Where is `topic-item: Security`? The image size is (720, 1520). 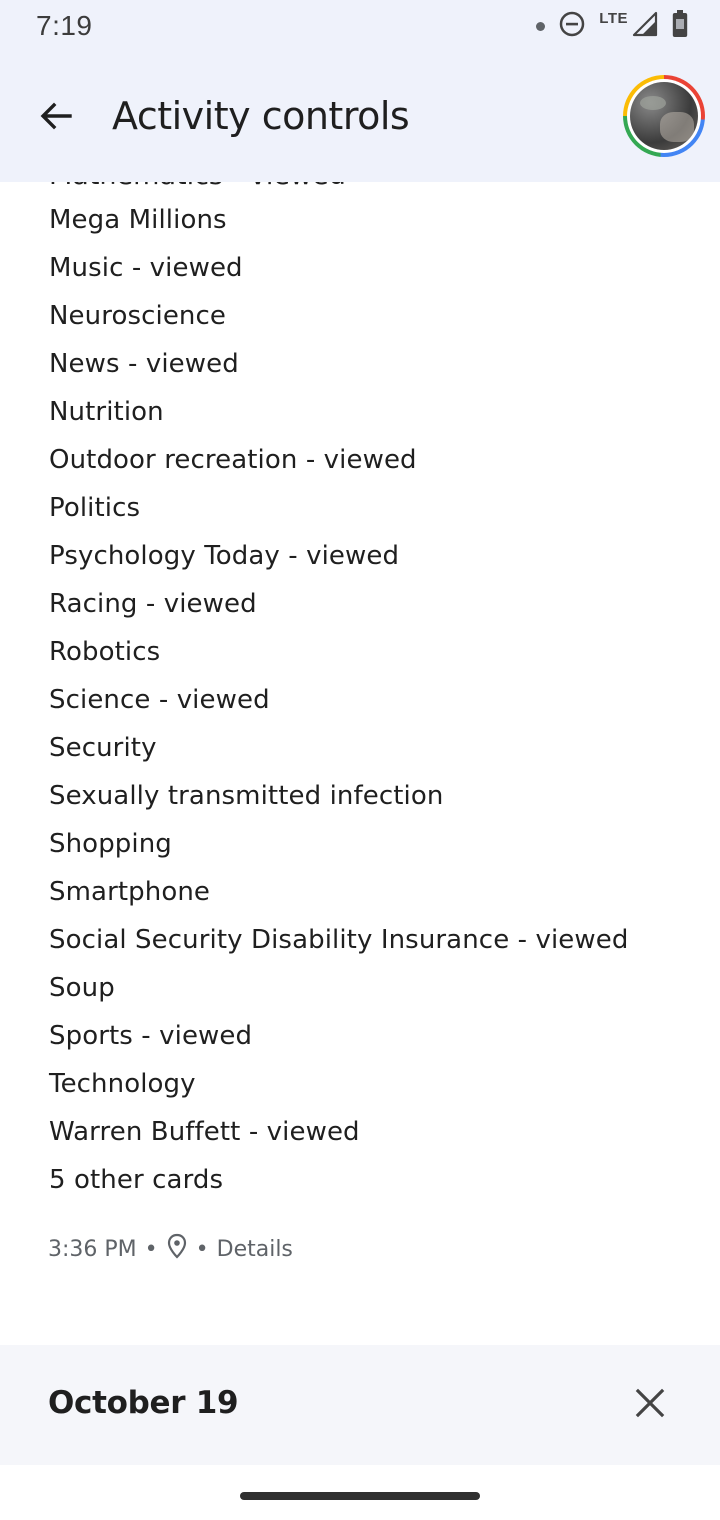
topic-item: Security is located at coordinates (103, 748).